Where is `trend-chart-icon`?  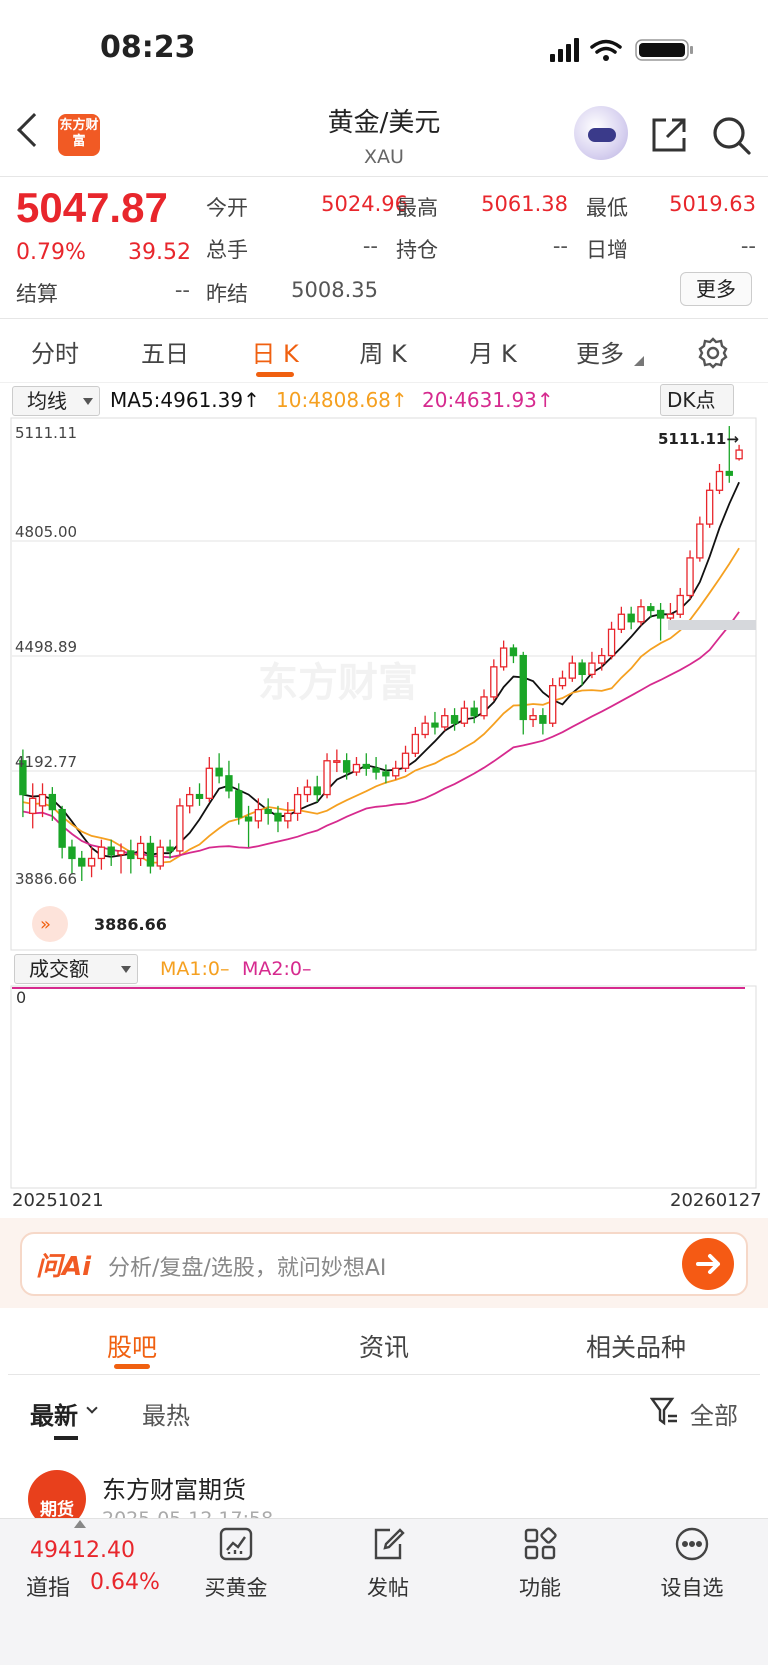 trend-chart-icon is located at coordinates (236, 1544).